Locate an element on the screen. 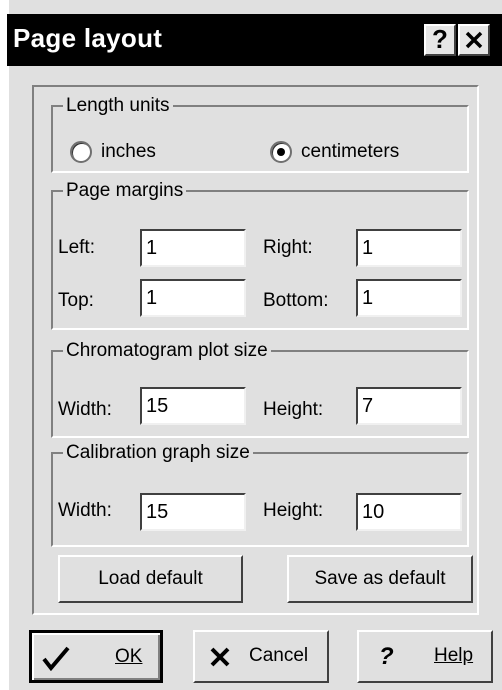 The width and height of the screenshot is (502, 690). bottom-margin-field: 1 is located at coordinates (409, 298).